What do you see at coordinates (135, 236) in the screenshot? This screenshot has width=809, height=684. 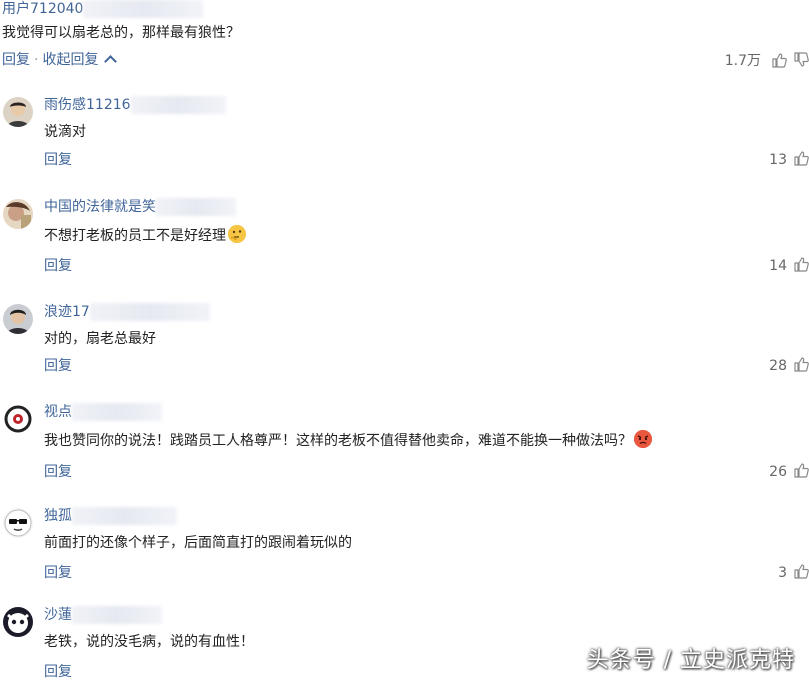 I see `reply-text-content: 不想打老板的员工不是好经理` at bounding box center [135, 236].